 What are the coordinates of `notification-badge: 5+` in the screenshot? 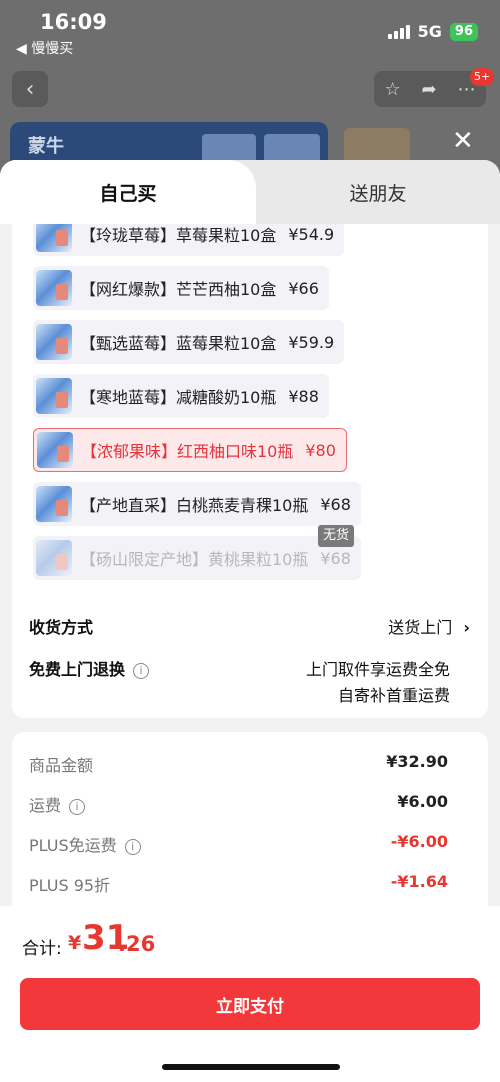 It's located at (482, 77).